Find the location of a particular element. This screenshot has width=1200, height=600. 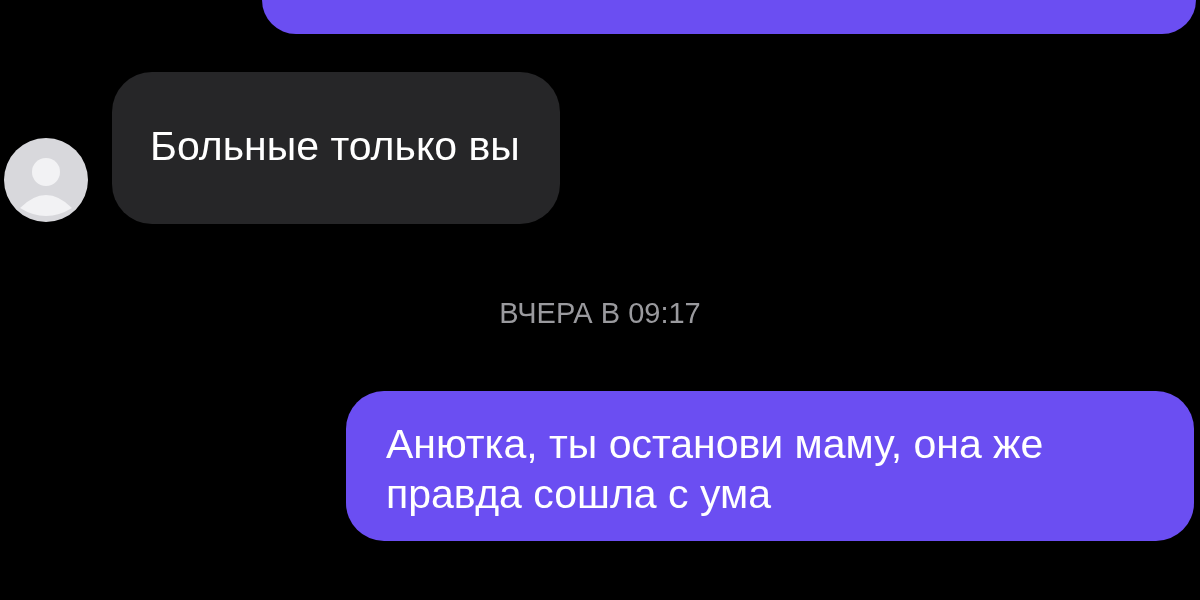

avatar-icon is located at coordinates (46, 179).